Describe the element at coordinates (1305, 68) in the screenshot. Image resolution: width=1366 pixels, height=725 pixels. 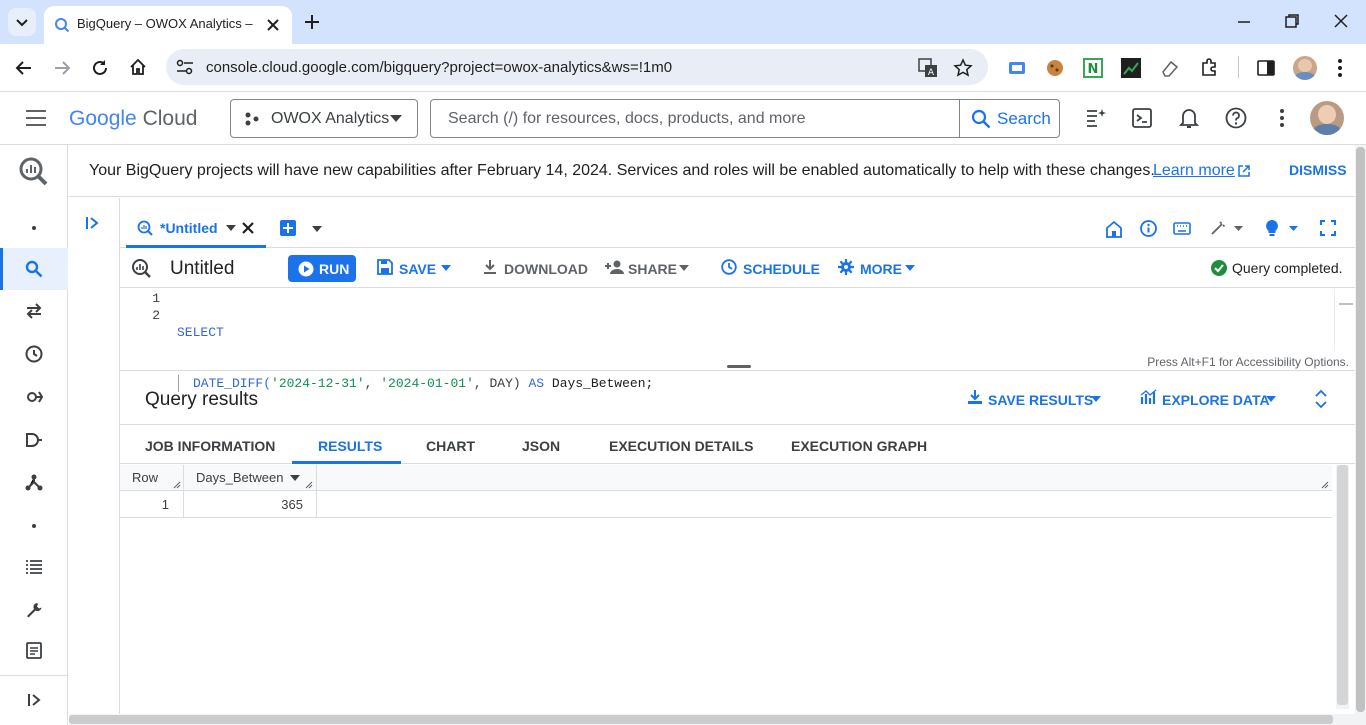
I see `chrome-profile-avatar` at that location.